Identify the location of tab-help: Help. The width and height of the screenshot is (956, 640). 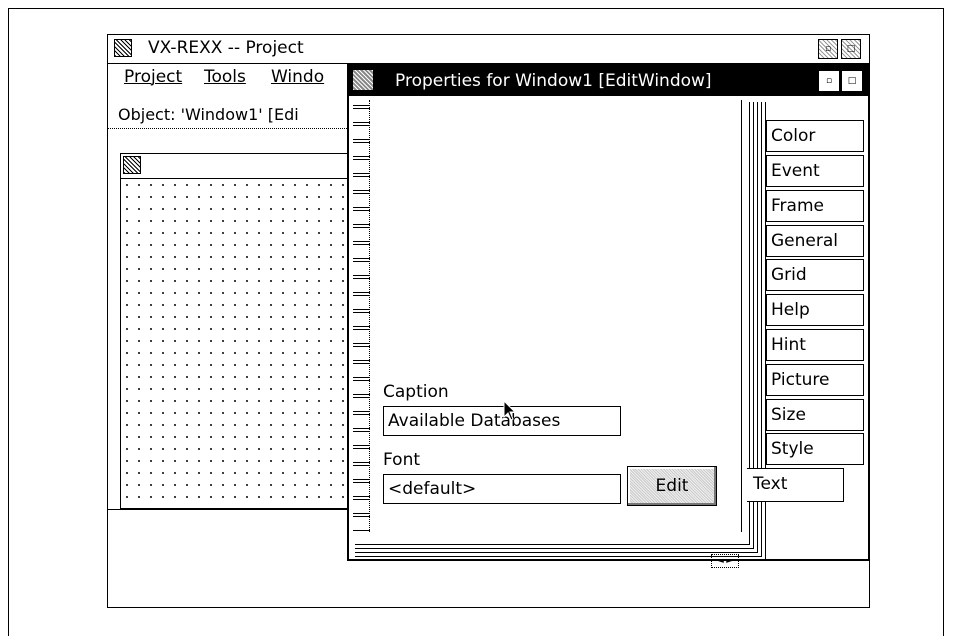
(815, 310).